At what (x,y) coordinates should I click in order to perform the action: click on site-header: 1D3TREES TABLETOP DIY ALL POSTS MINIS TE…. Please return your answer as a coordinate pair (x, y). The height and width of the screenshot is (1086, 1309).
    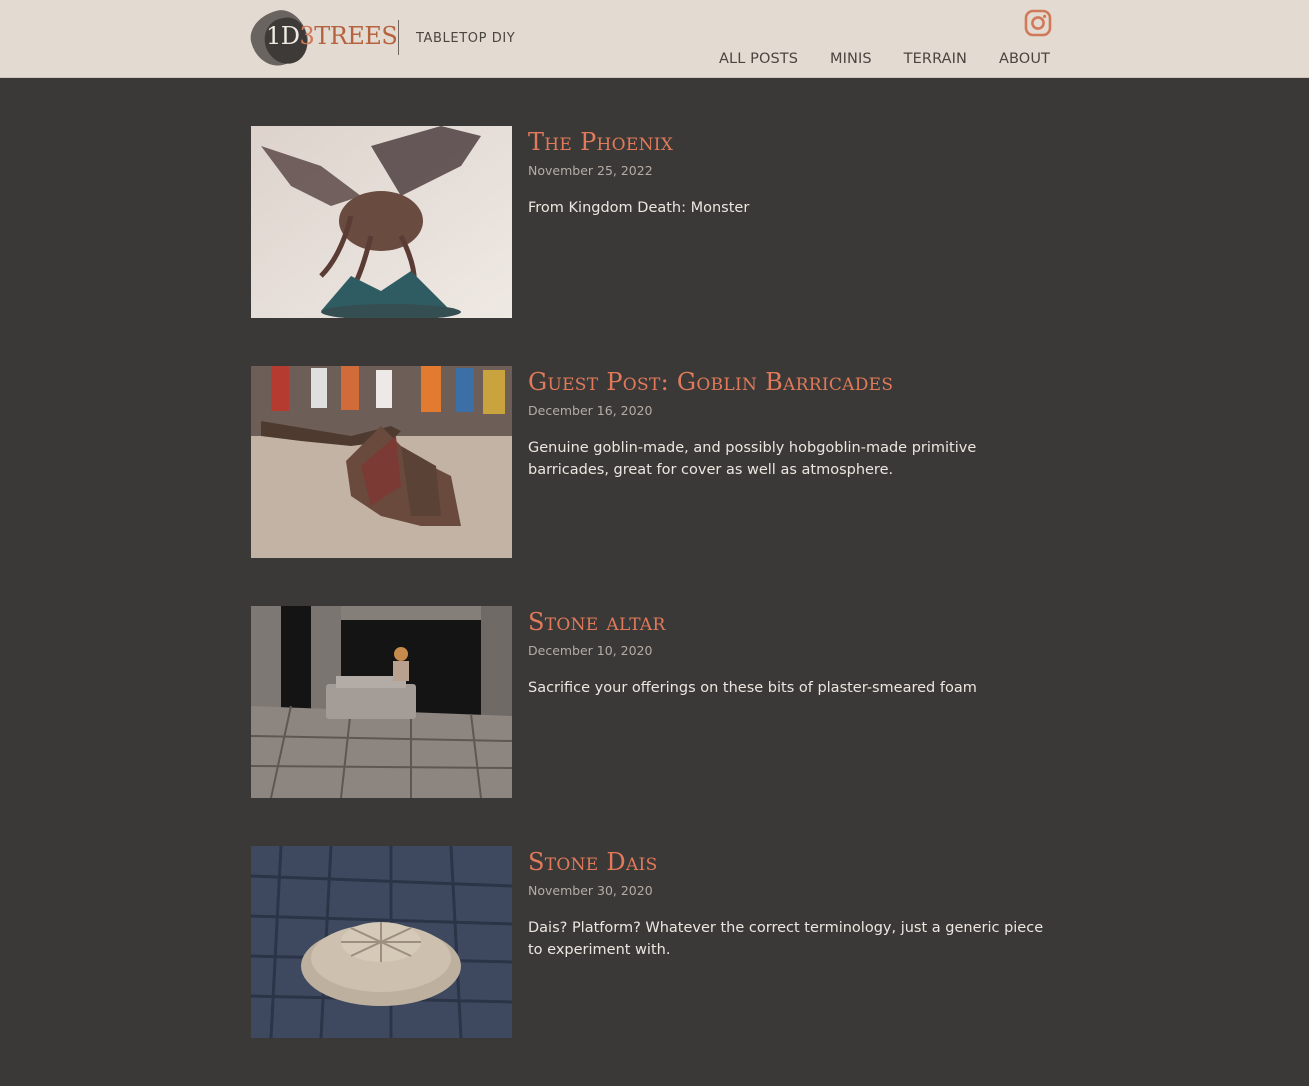
    Looking at the image, I should click on (654, 39).